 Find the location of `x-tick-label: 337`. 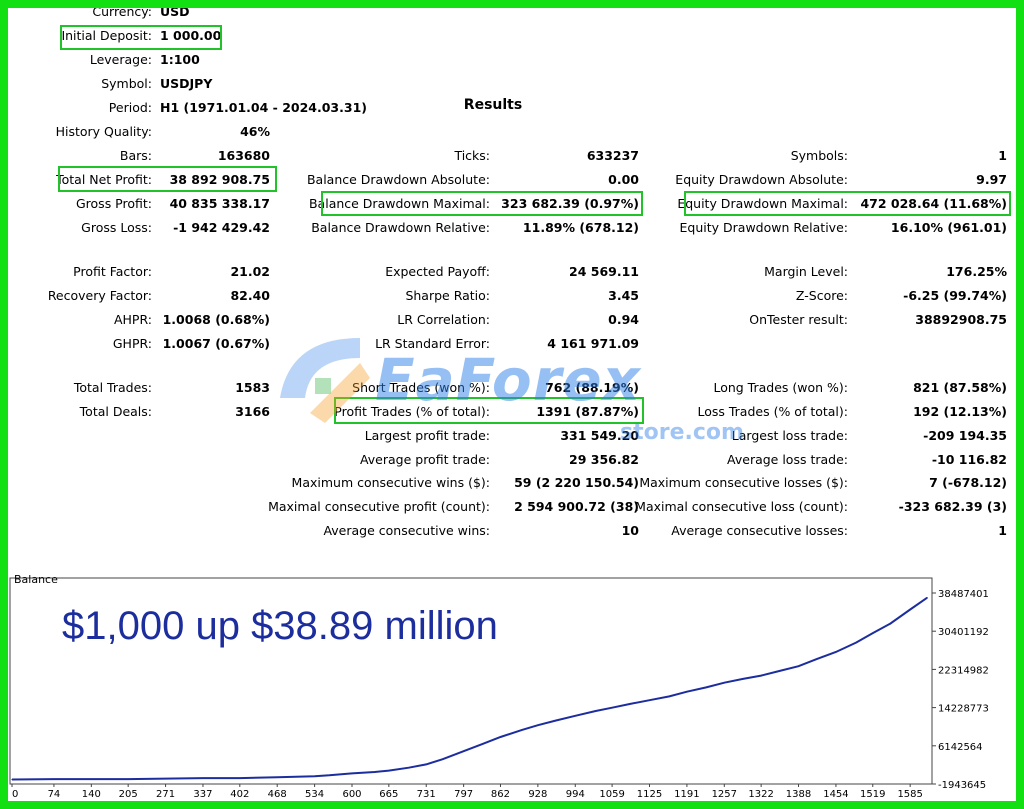

x-tick-label: 337 is located at coordinates (202, 794).